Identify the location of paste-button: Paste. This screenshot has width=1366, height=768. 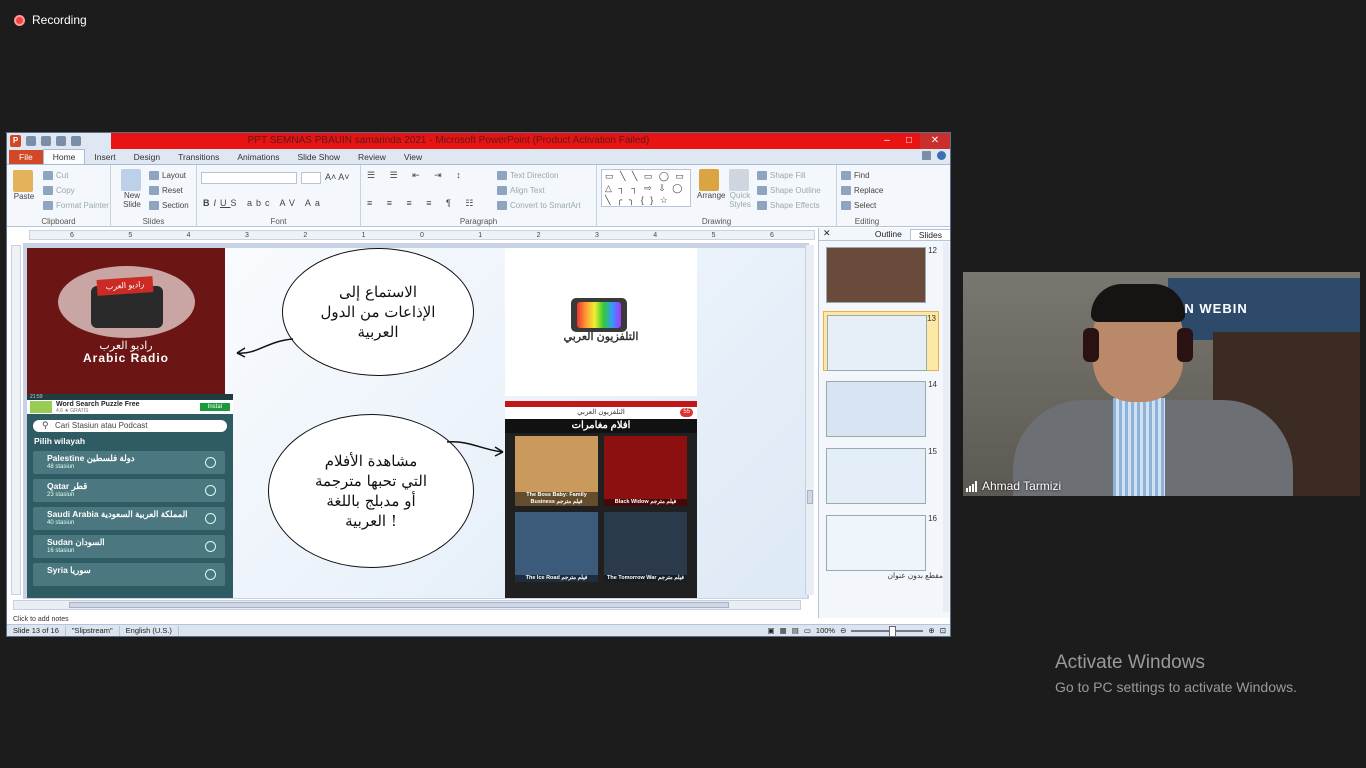
(24, 185).